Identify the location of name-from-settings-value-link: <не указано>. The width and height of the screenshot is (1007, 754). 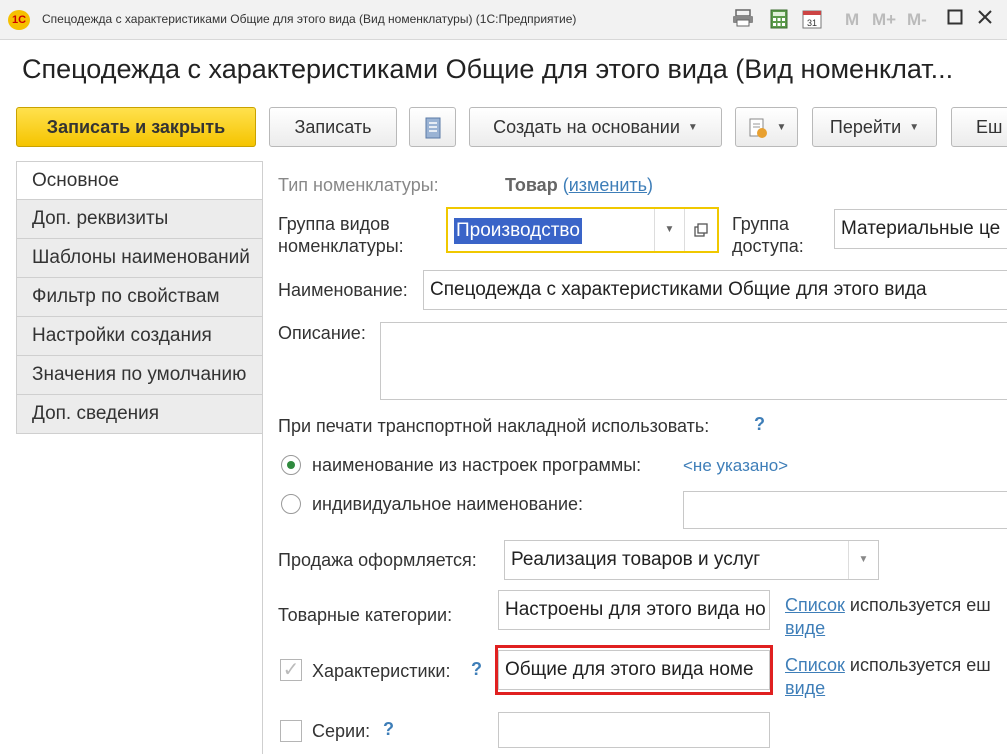
(735, 466).